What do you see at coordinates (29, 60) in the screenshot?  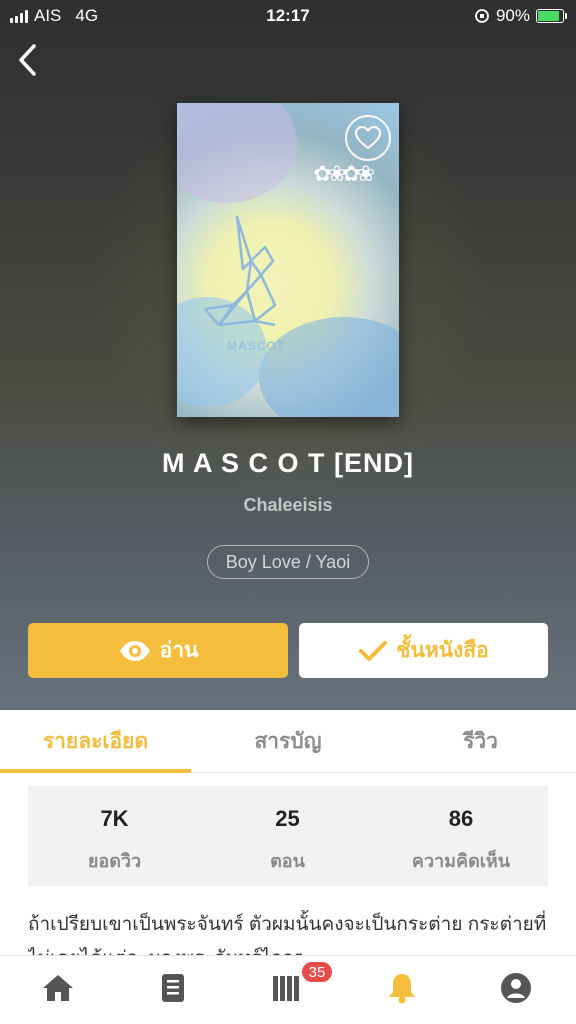 I see `back-arrow-icon` at bounding box center [29, 60].